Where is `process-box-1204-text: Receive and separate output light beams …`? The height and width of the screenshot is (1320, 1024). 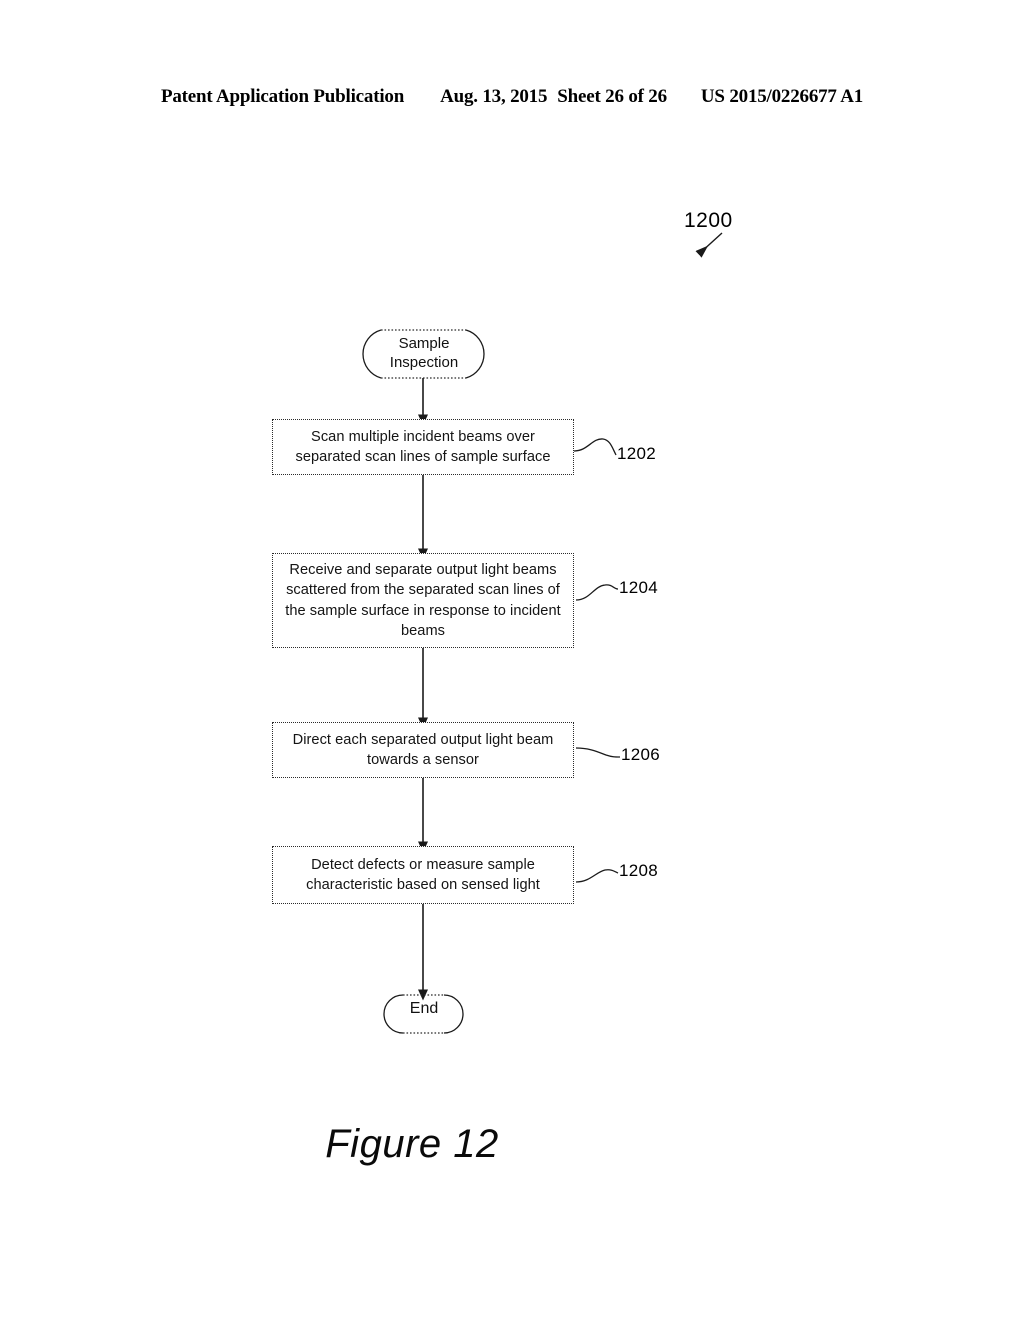 process-box-1204-text: Receive and separate output light beams … is located at coordinates (422, 601).